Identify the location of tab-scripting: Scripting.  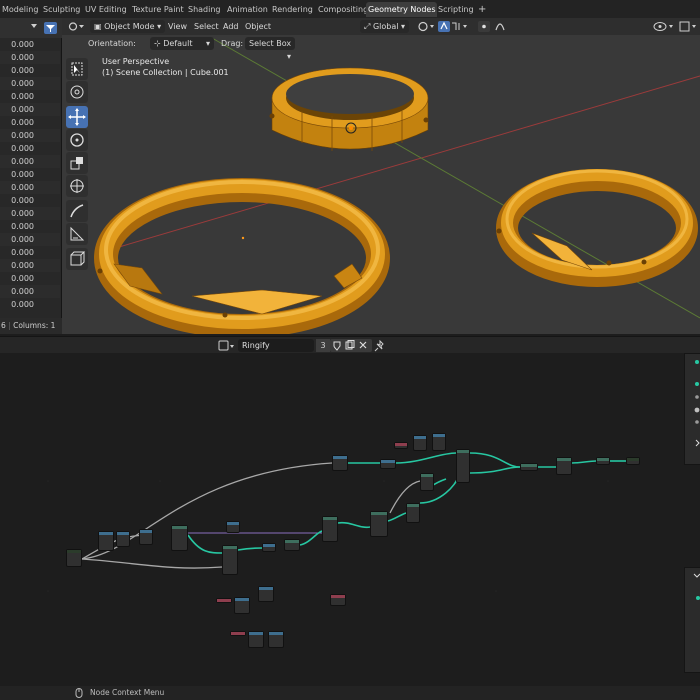
(456, 9).